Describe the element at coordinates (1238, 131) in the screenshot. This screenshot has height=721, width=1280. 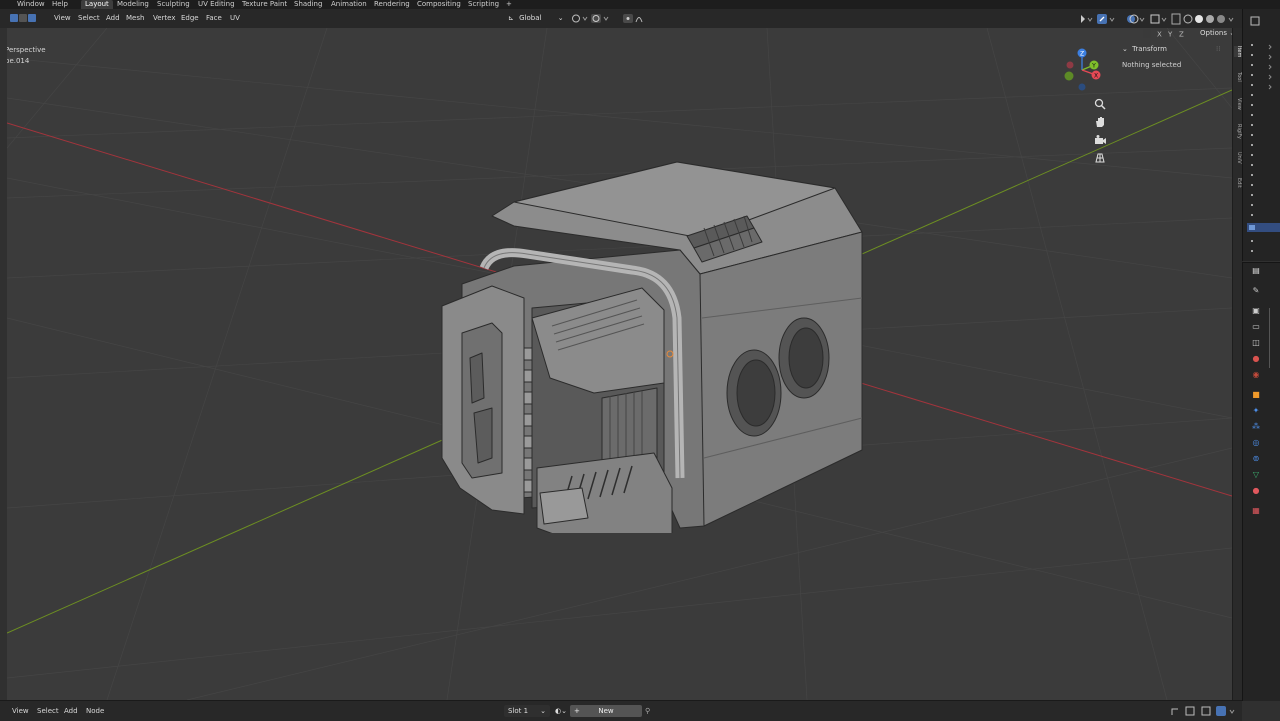
I see `tab-rigify: RigiFy` at that location.